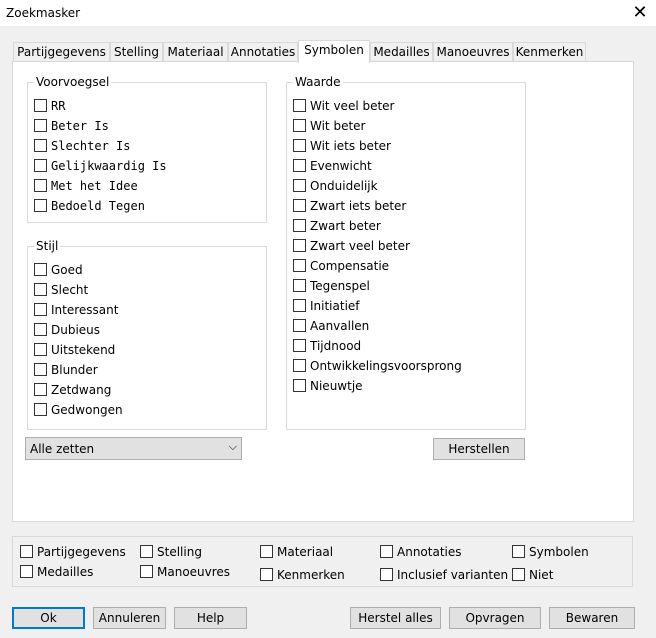 Image resolution: width=656 pixels, height=638 pixels. What do you see at coordinates (326, 307) in the screenshot?
I see `checkbox-initiatief: Initiatief` at bounding box center [326, 307].